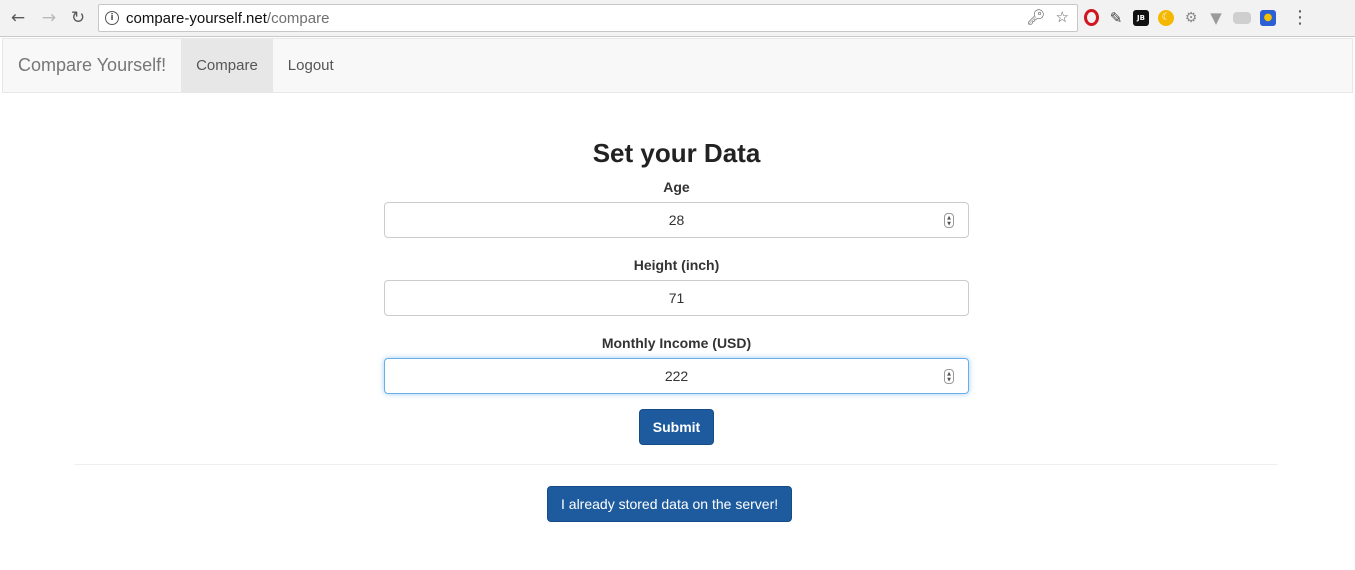  What do you see at coordinates (1242, 17) in the screenshot?
I see `camera-icon` at bounding box center [1242, 17].